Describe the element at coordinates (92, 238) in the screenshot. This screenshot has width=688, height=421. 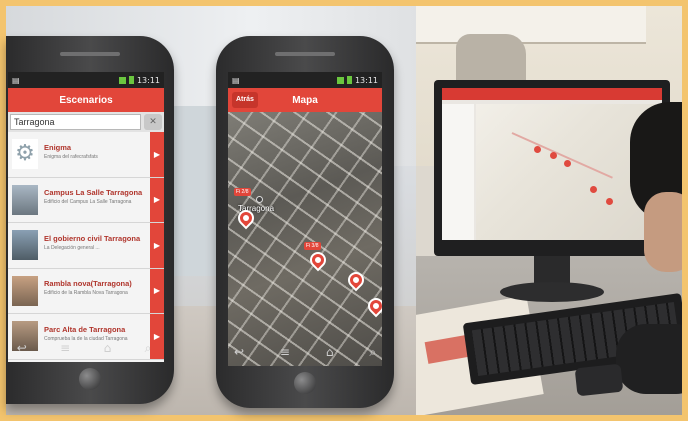
I see `item-title: El gobierno civil Tarragona` at that location.